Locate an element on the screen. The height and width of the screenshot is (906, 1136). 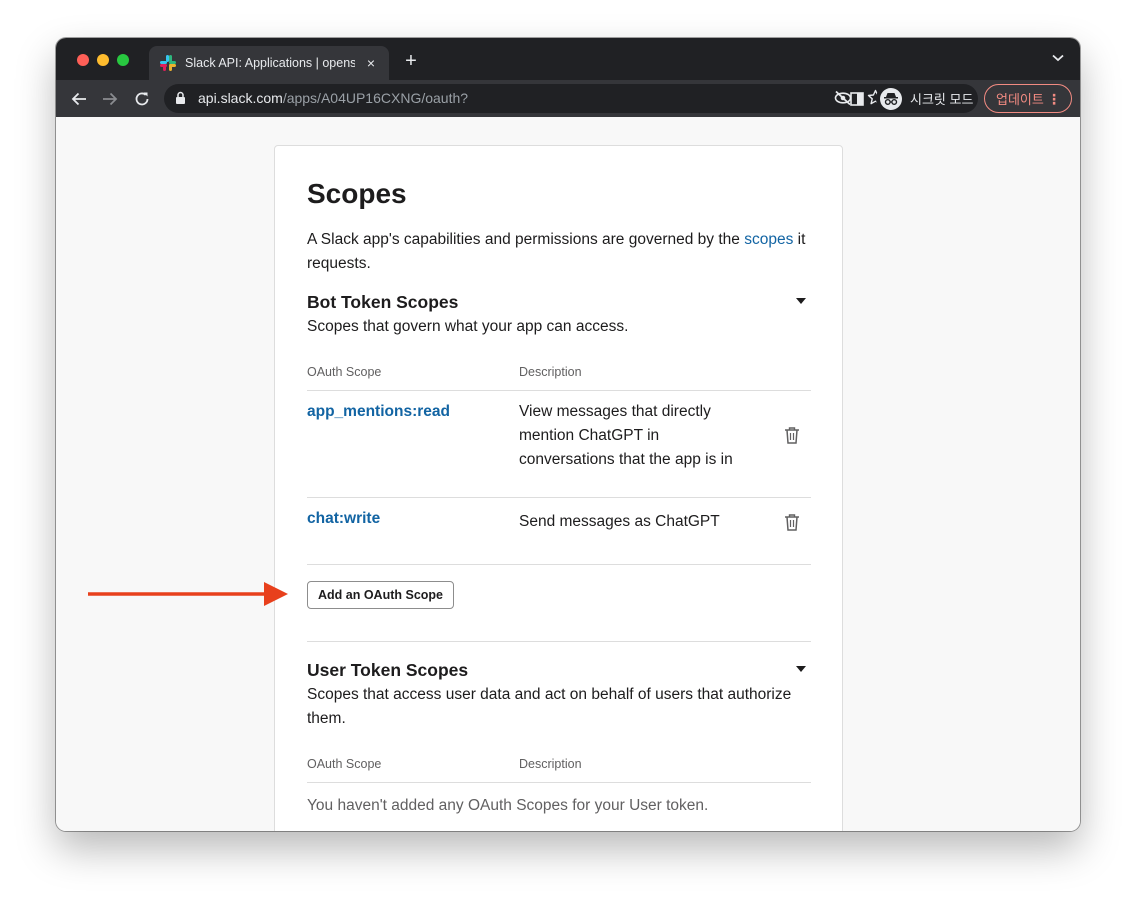
active-tab: Slack API: Applications | opens × is located at coordinates (269, 63).